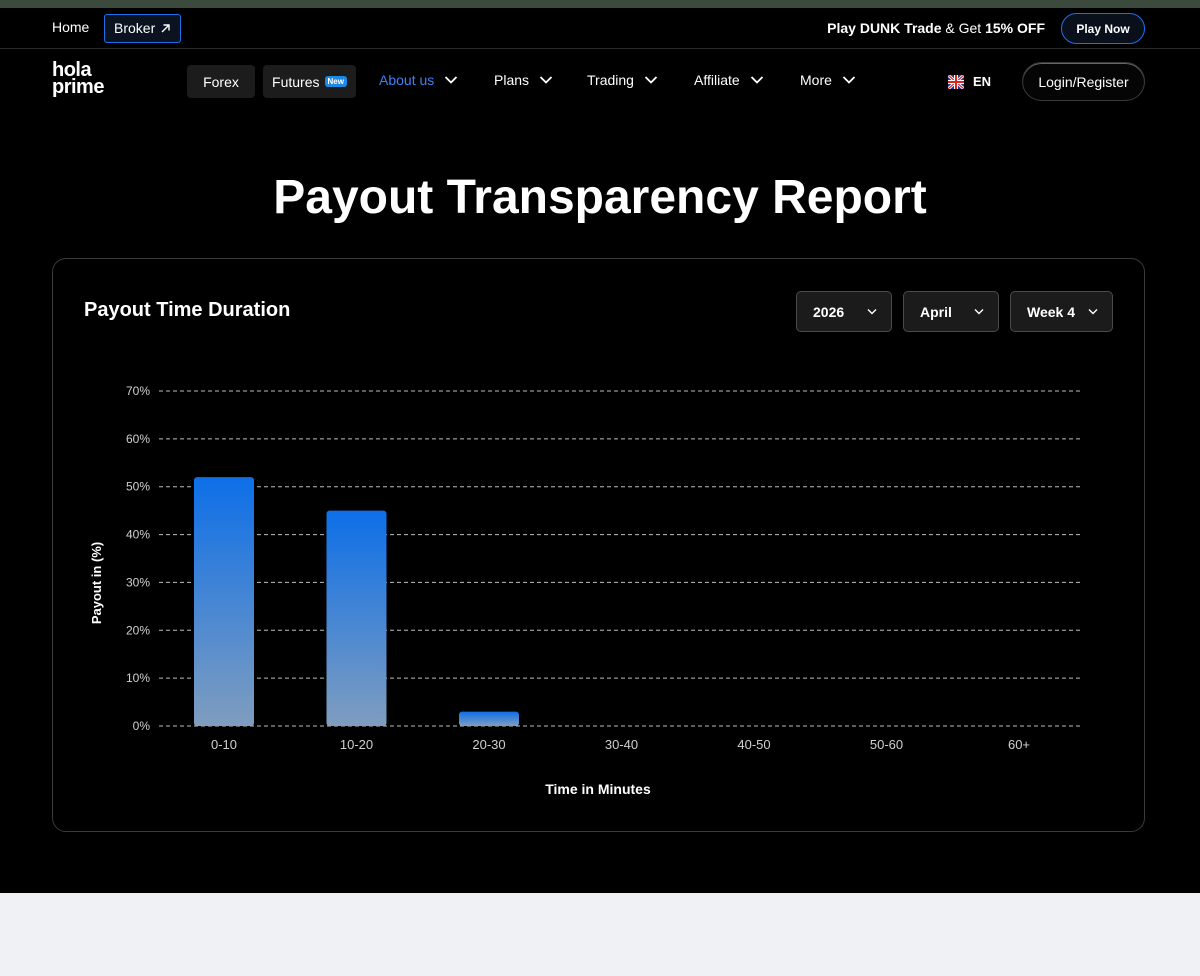 Image resolution: width=1200 pixels, height=976 pixels. Describe the element at coordinates (621, 744) in the screenshot. I see `x-tick-label: 30-40` at that location.